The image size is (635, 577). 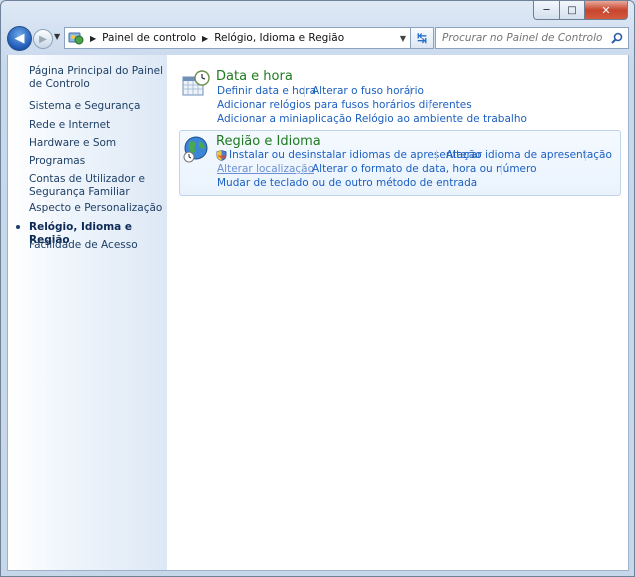 What do you see at coordinates (546, 10) in the screenshot?
I see `minimize-button: ─` at bounding box center [546, 10].